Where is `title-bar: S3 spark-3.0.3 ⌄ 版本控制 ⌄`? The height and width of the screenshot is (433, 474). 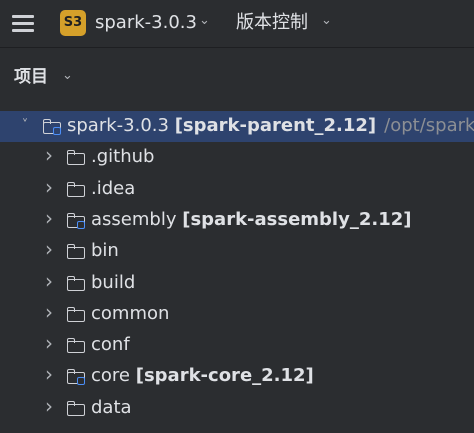
title-bar: S3 spark-3.0.3 ⌄ 版本控制 ⌄ is located at coordinates (237, 24).